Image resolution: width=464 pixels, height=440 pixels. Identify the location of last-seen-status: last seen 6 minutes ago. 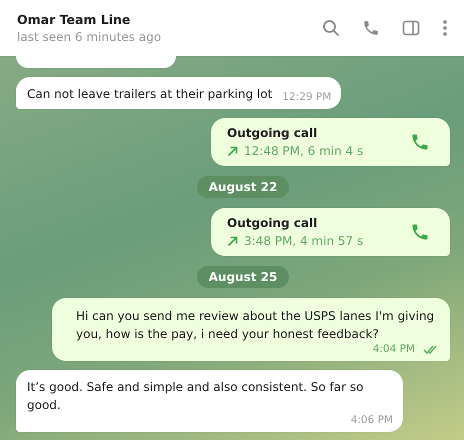
(89, 37).